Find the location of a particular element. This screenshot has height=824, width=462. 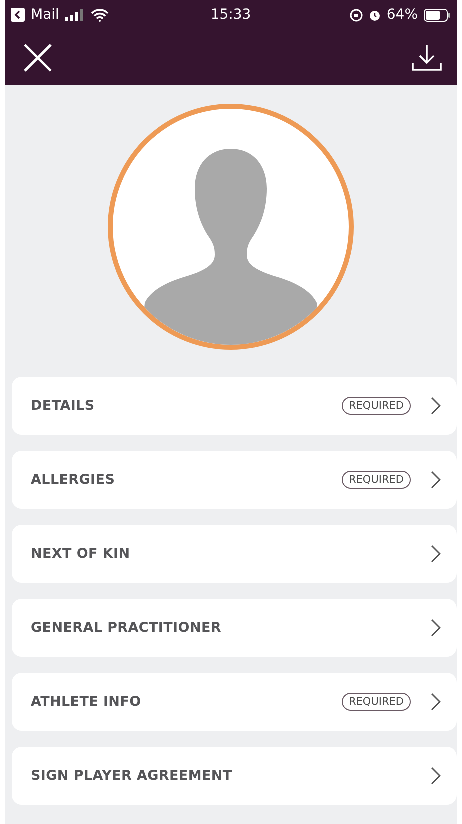

rotation-lock-icon is located at coordinates (356, 15).